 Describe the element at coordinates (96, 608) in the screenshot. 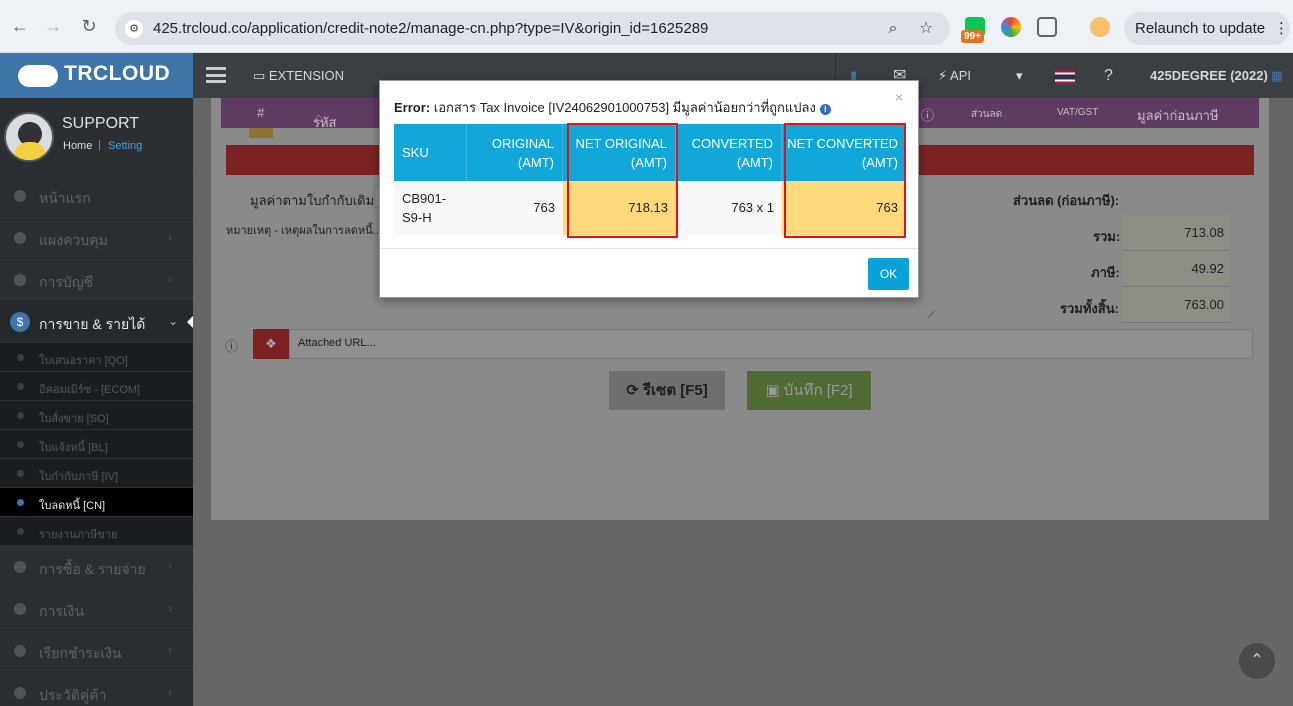

I see `sidebar-item-finance: การเงิน ›` at that location.